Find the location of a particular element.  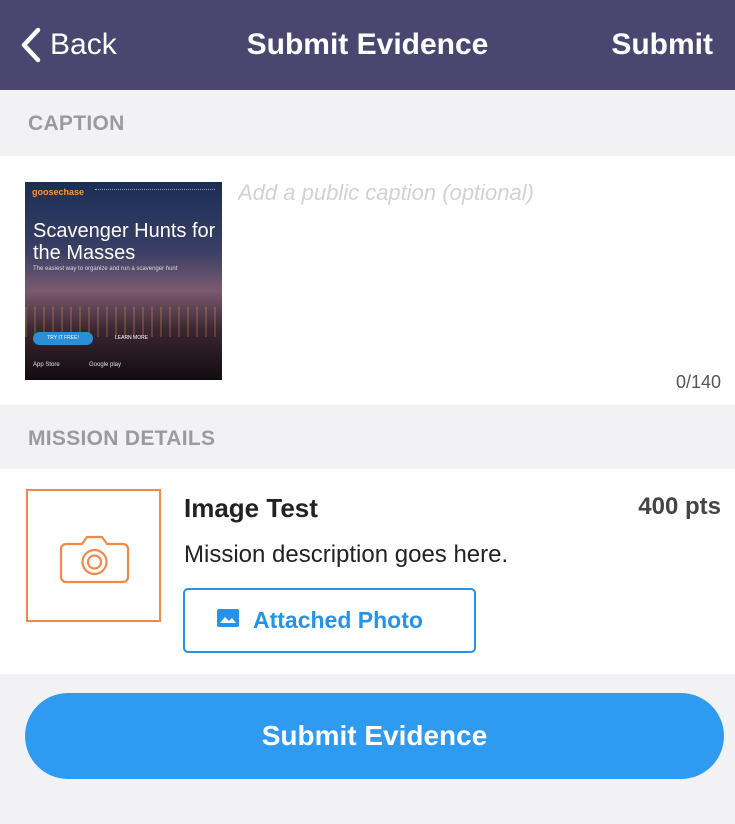

thumbnail-store-badge-2: Google play is located at coordinates (105, 365).